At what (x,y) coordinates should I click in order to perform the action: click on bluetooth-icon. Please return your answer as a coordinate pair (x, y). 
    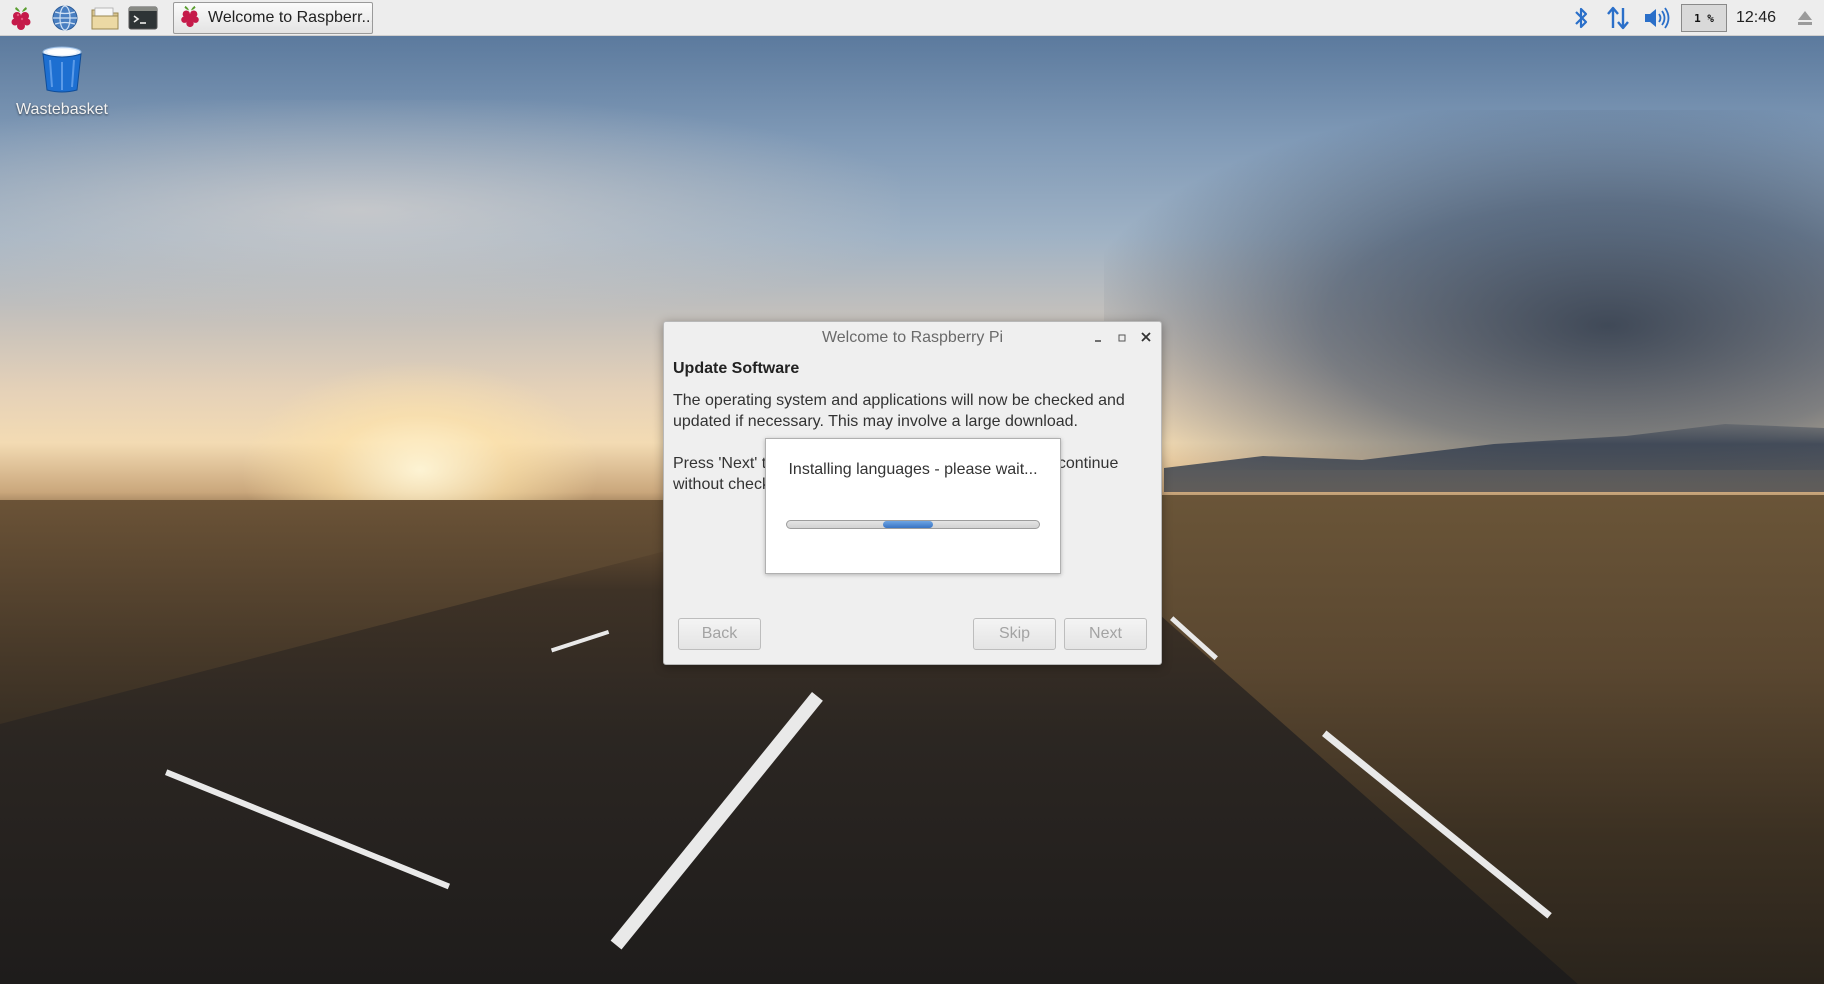
    Looking at the image, I should click on (1581, 18).